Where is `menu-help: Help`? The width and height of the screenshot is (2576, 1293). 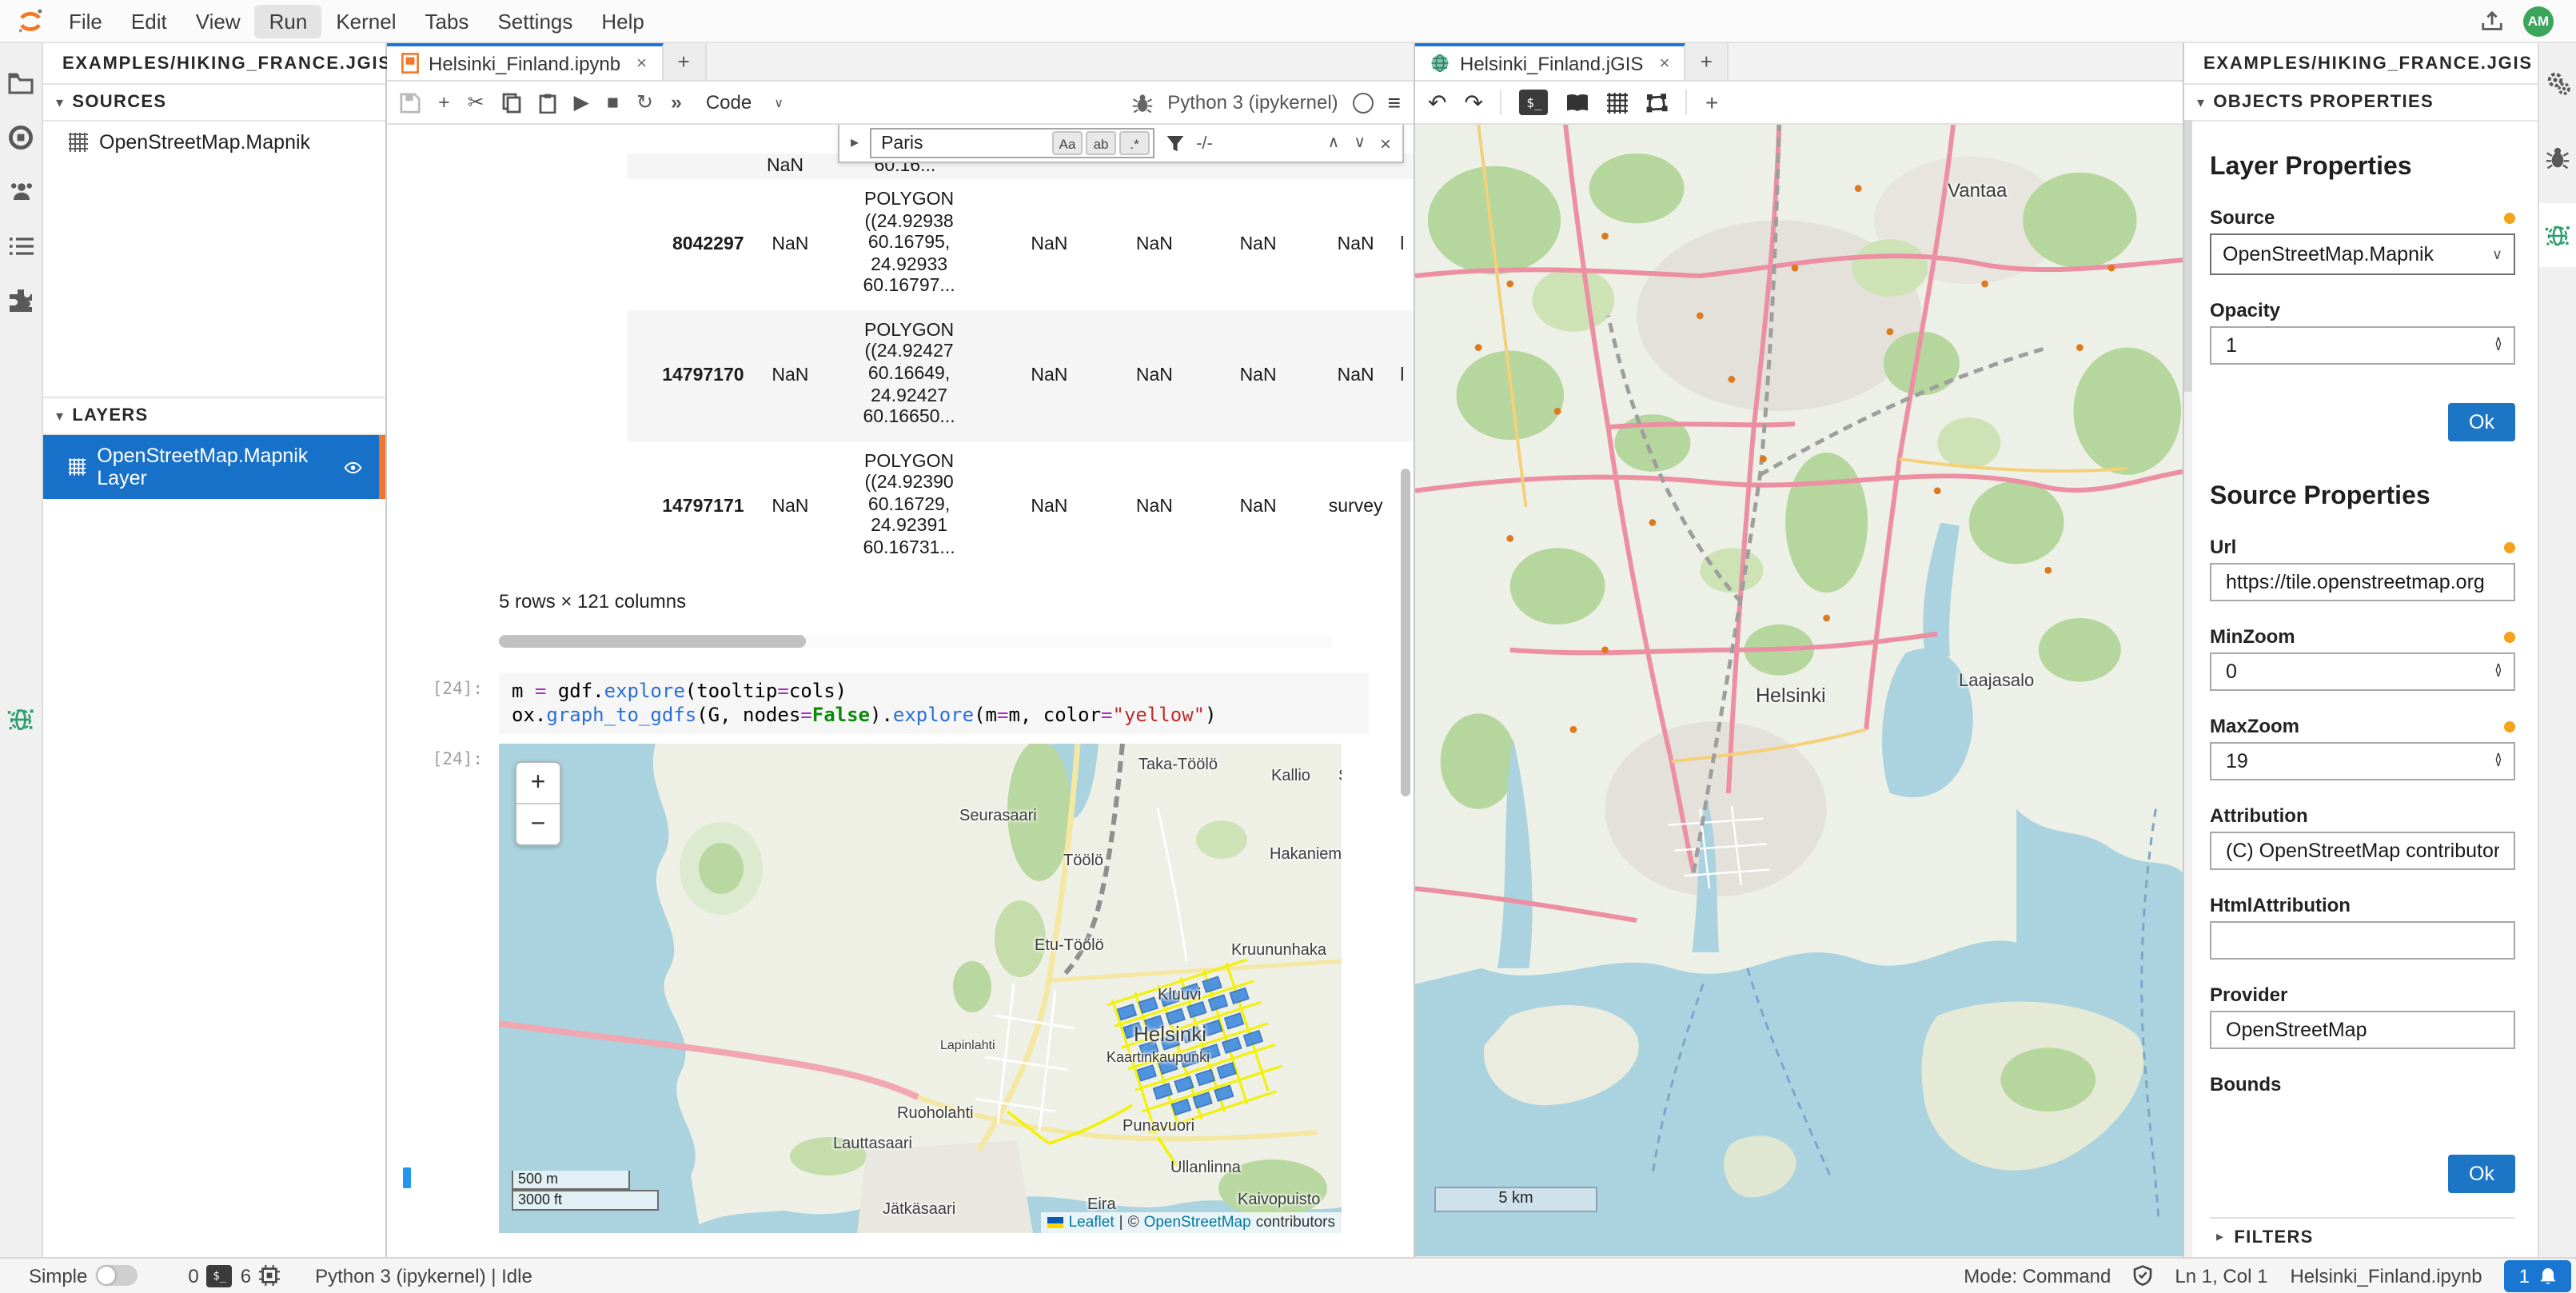
menu-help: Help is located at coordinates (623, 21).